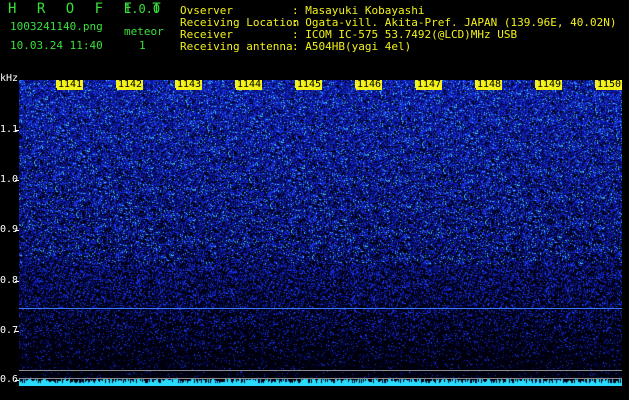 This screenshot has width=629, height=400. What do you see at coordinates (236, 46) in the screenshot?
I see `antenna-label: Receiving antenna` at bounding box center [236, 46].